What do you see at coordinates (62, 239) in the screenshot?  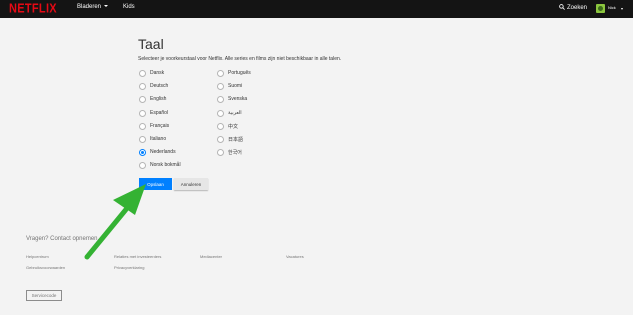 I see `footer-contact-link: Vragen? Contact opnemen.` at bounding box center [62, 239].